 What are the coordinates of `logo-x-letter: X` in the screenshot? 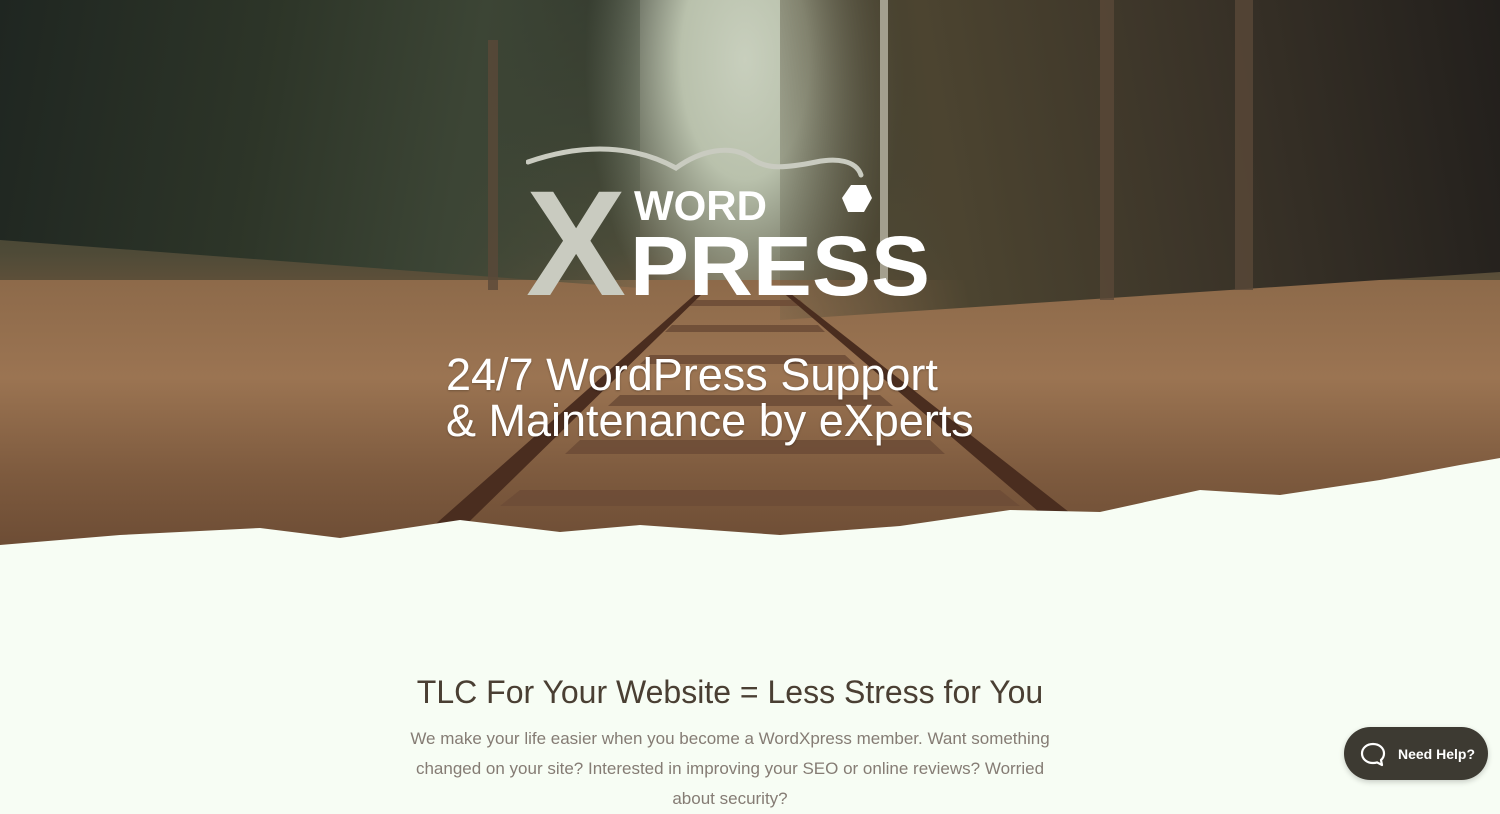 It's located at (576, 232).